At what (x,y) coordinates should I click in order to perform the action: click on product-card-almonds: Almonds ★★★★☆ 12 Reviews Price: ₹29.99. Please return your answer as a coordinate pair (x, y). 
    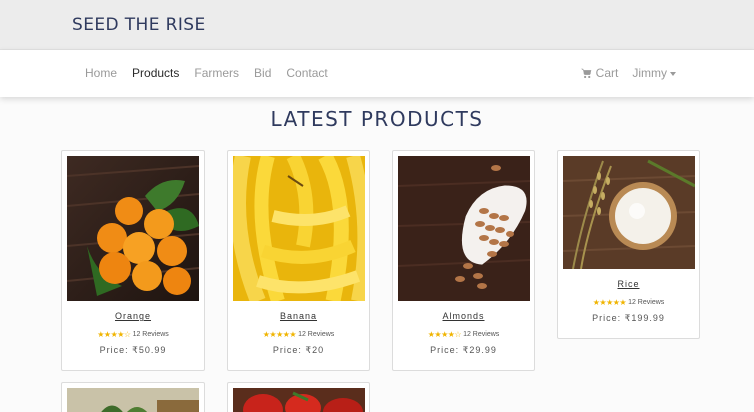
    Looking at the image, I should click on (463, 260).